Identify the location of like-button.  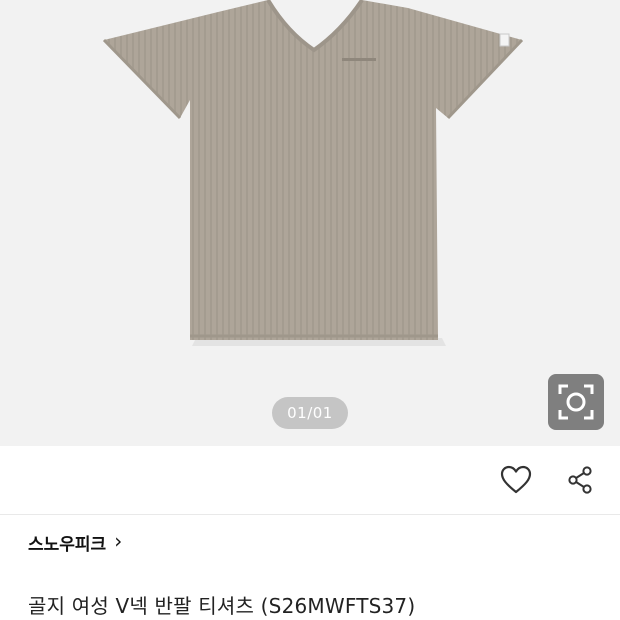
(516, 480).